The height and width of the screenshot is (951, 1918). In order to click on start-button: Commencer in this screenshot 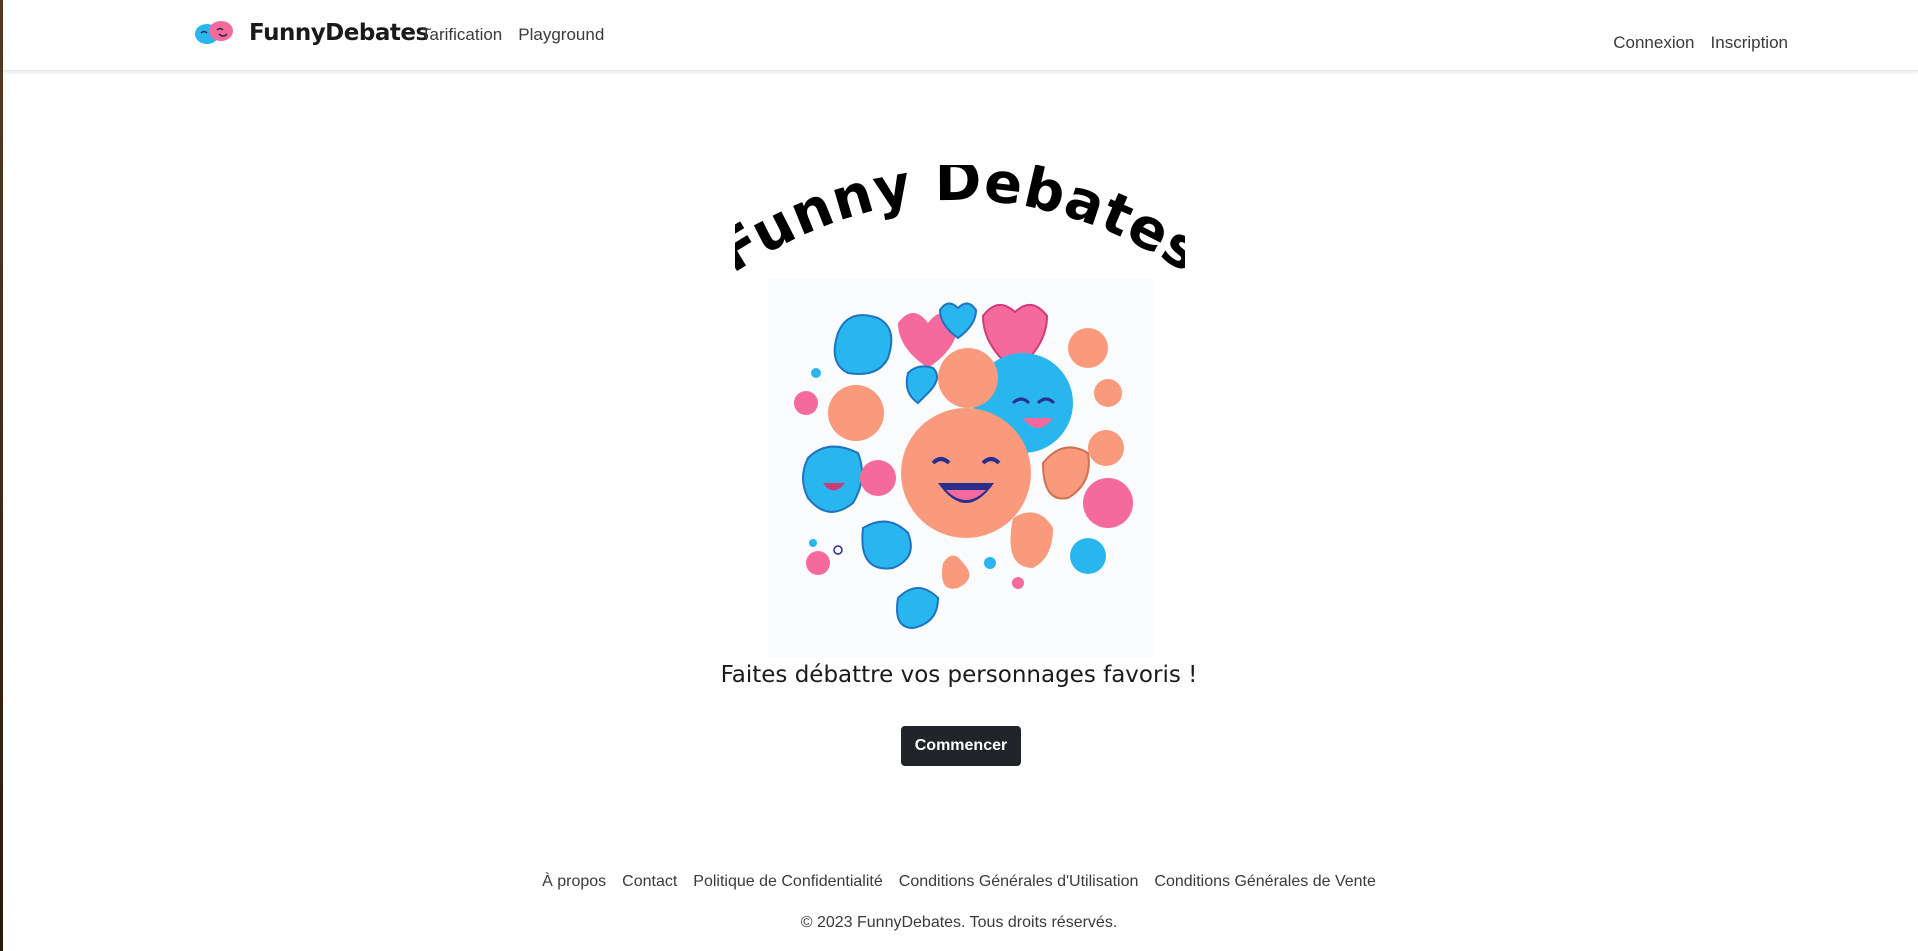, I will do `click(961, 746)`.